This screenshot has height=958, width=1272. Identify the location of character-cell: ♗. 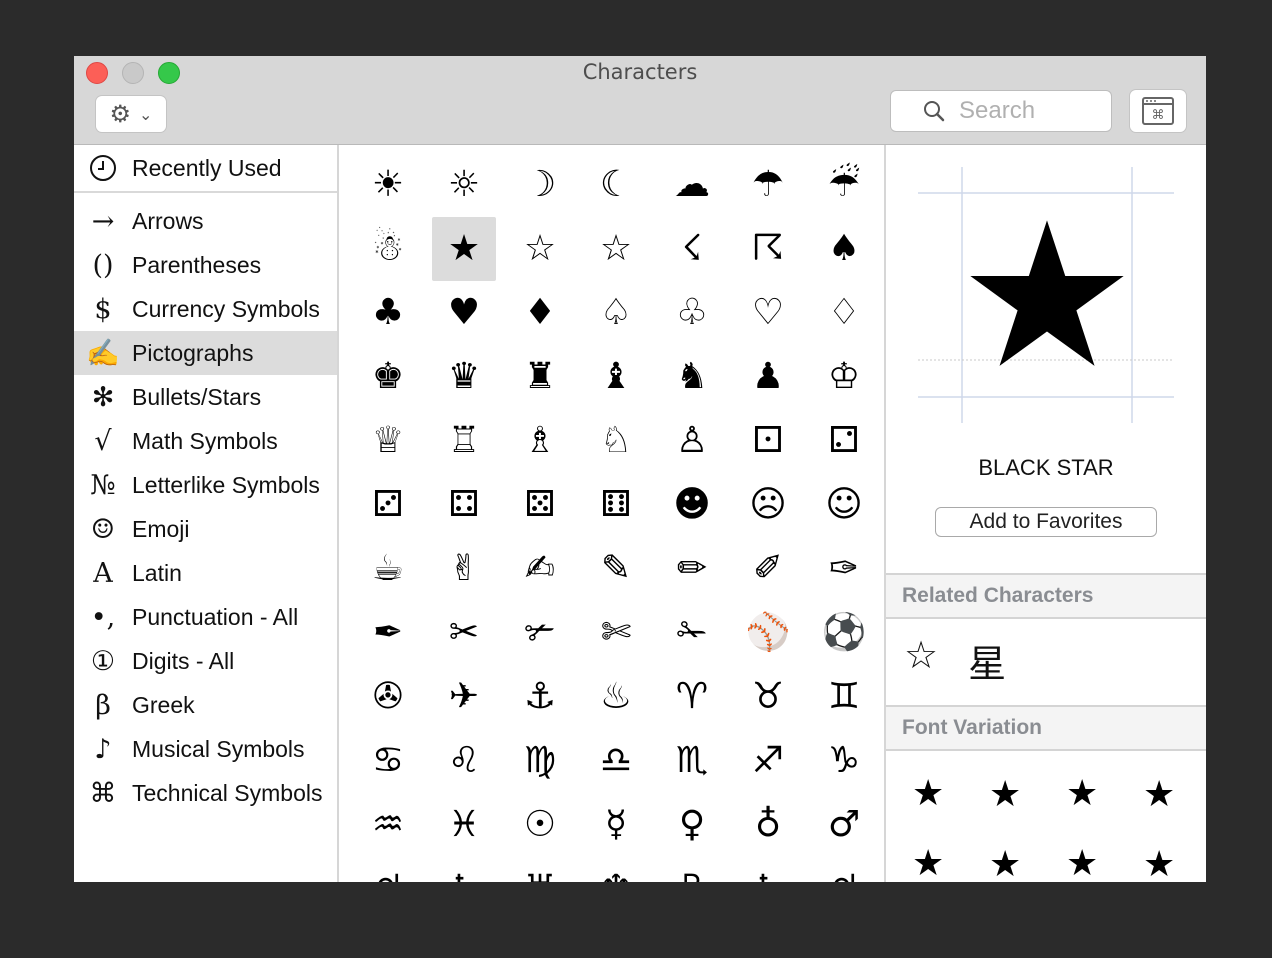
(540, 441).